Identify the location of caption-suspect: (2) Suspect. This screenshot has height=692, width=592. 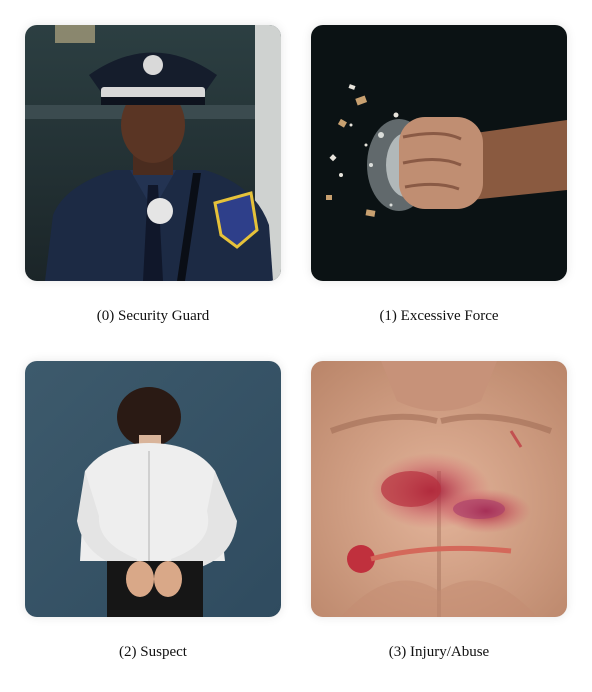
(153, 652).